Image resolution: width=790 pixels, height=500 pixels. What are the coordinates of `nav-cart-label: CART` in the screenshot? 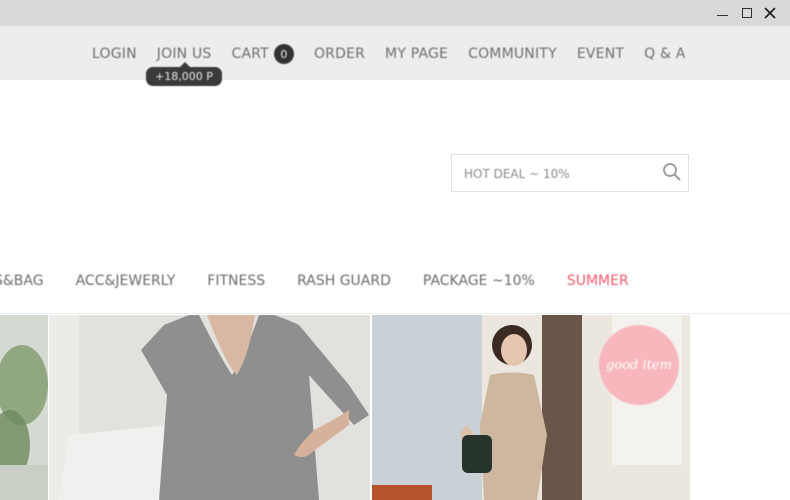 It's located at (250, 54).